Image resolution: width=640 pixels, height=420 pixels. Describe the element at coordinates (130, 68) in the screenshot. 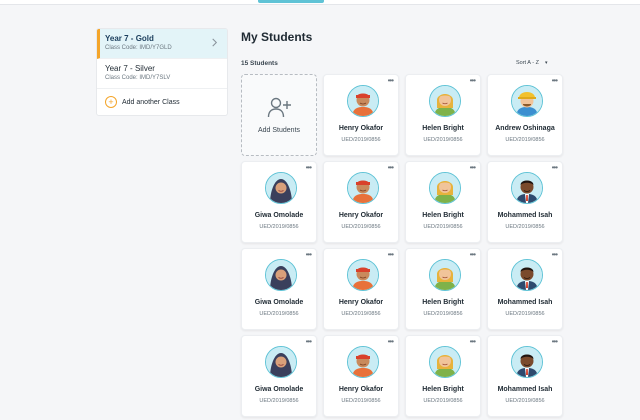

I see `class-name: Year 7 - Silver` at that location.